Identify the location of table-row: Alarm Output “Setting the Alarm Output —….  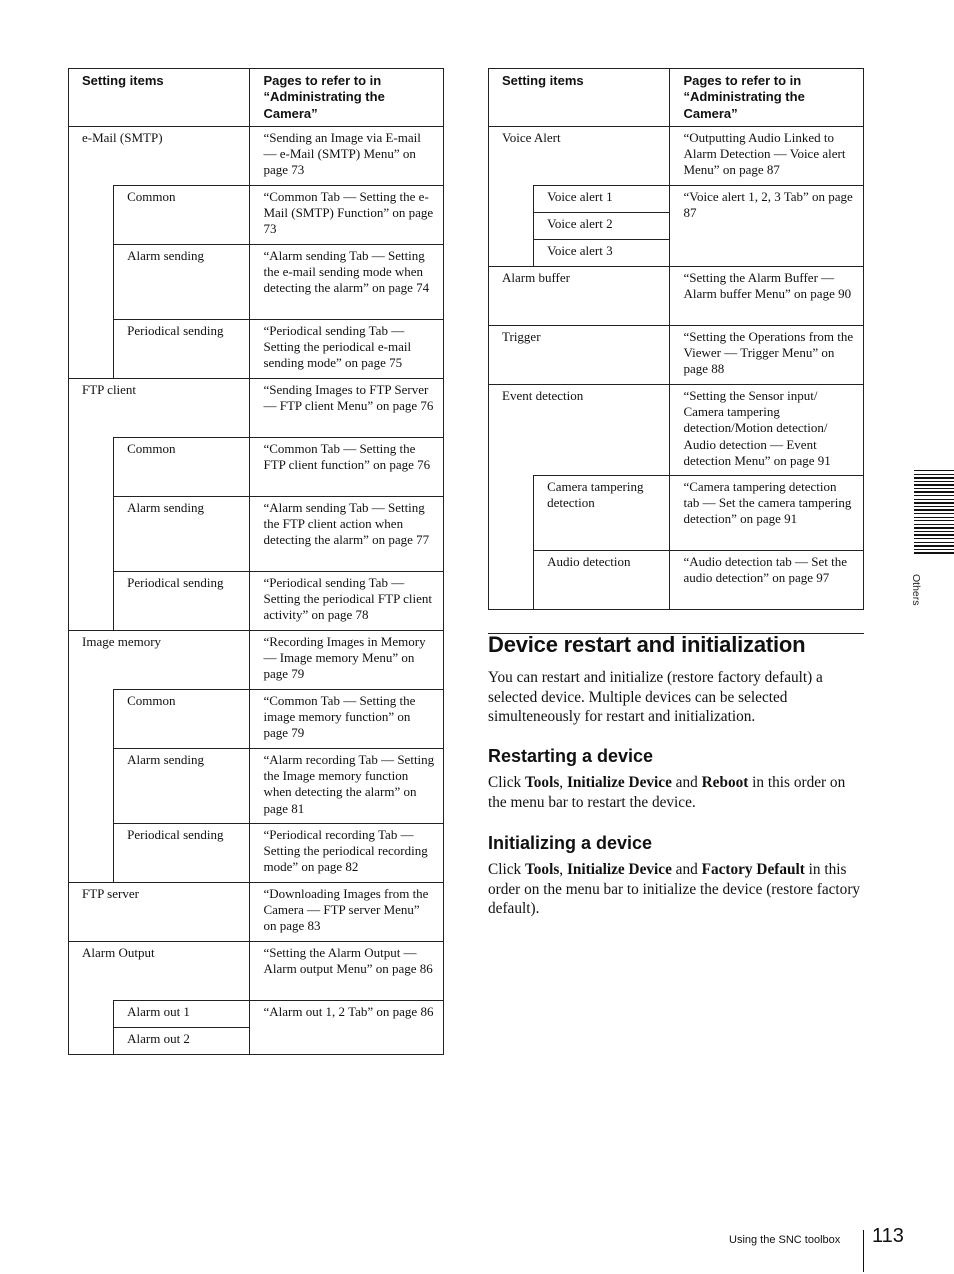
(255, 970).